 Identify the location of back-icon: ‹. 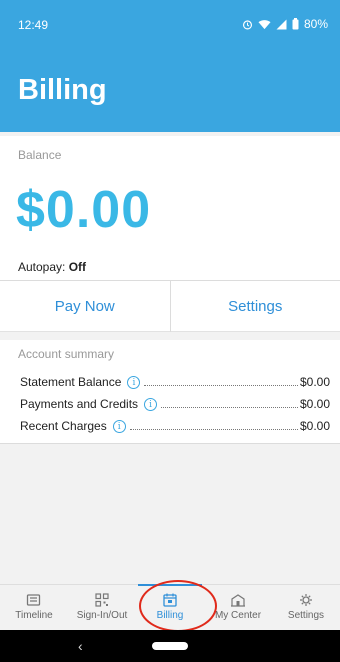
(80, 646).